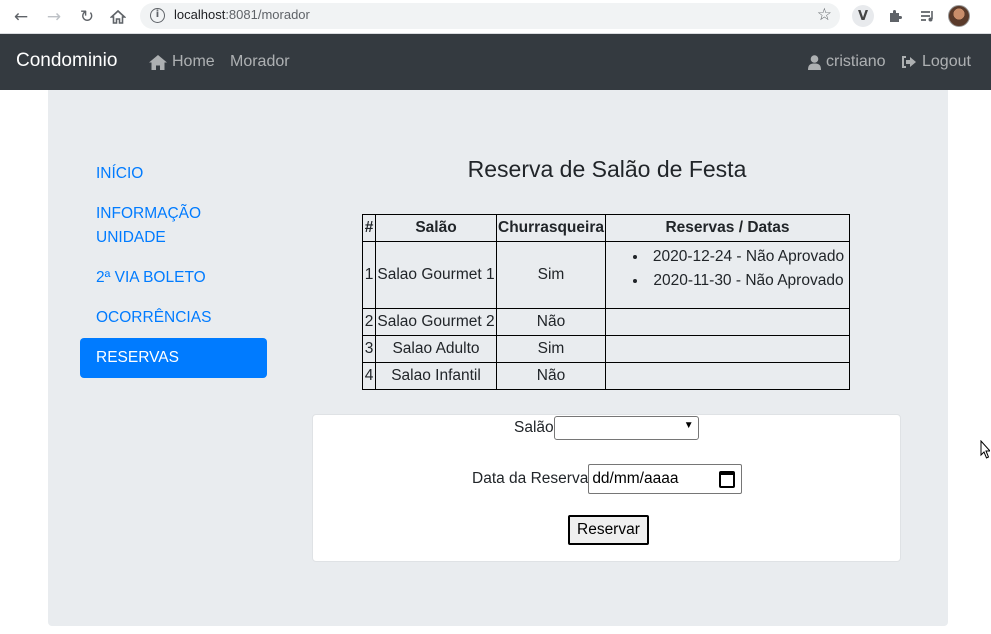  Describe the element at coordinates (173, 318) in the screenshot. I see `sidebar-item-ocorrencias: OCORRÊNCIAS` at that location.